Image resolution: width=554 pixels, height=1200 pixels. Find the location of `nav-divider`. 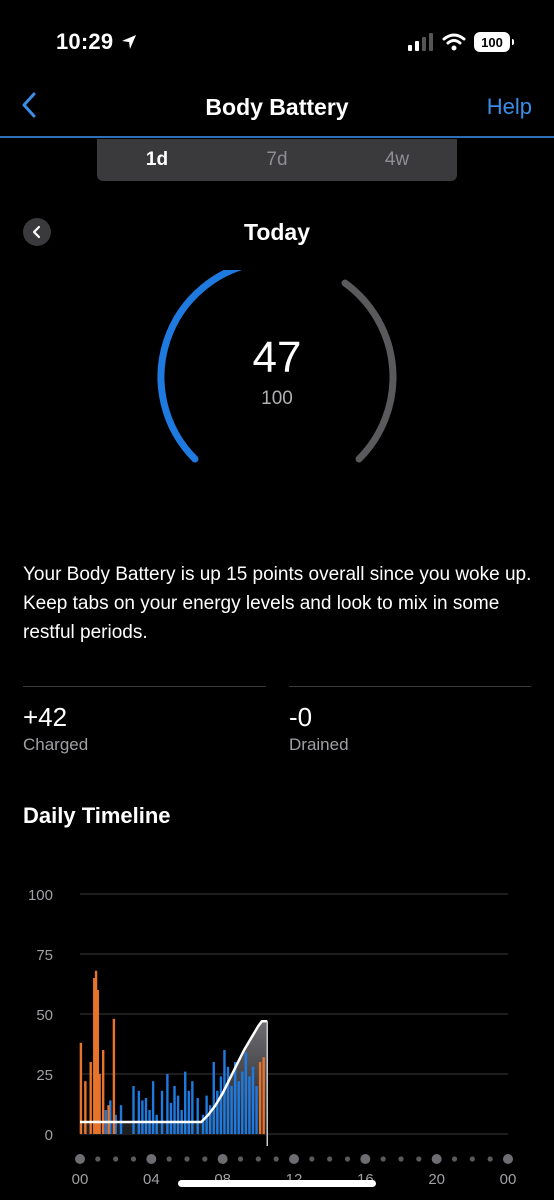

nav-divider is located at coordinates (277, 137).